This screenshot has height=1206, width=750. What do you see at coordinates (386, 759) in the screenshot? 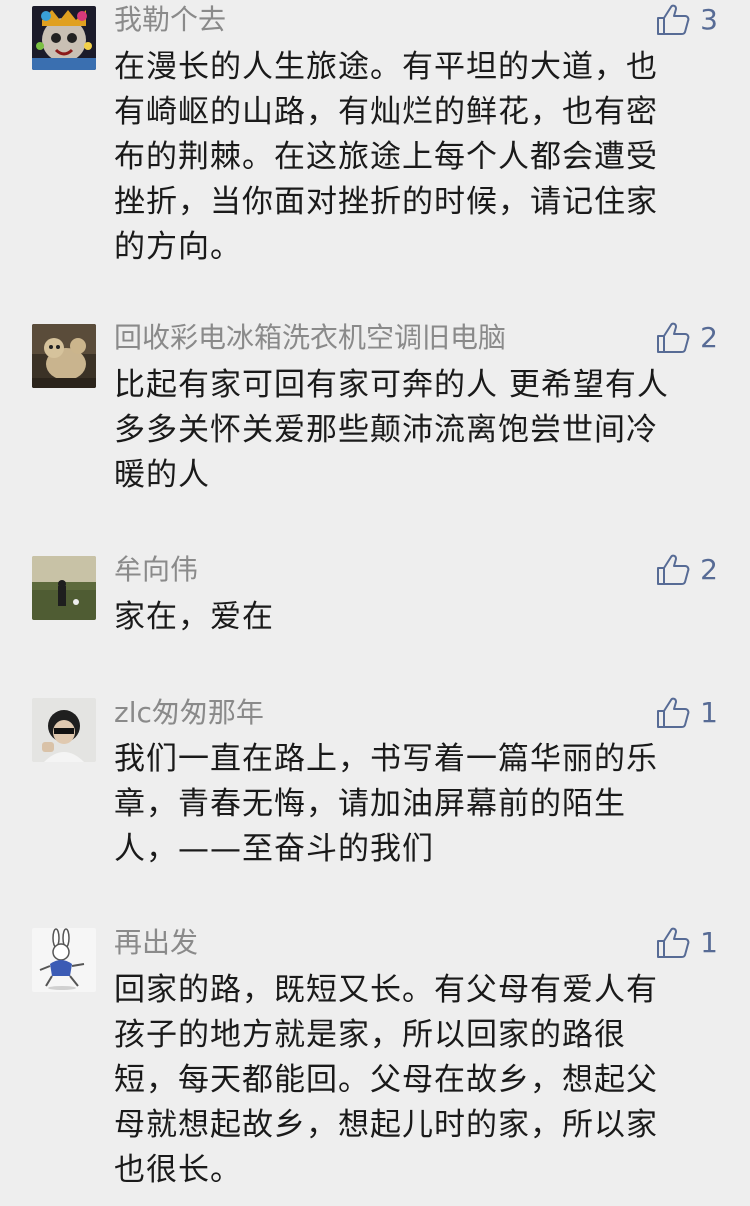
I see `comment-text-line: 我们一直在路上，书写着一篇华丽的乐` at bounding box center [386, 759].